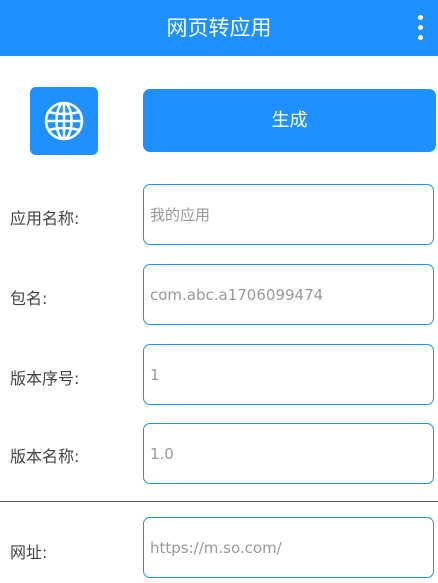 This screenshot has width=438, height=583. Describe the element at coordinates (45, 456) in the screenshot. I see `version-name-label: 版本名称:` at that location.